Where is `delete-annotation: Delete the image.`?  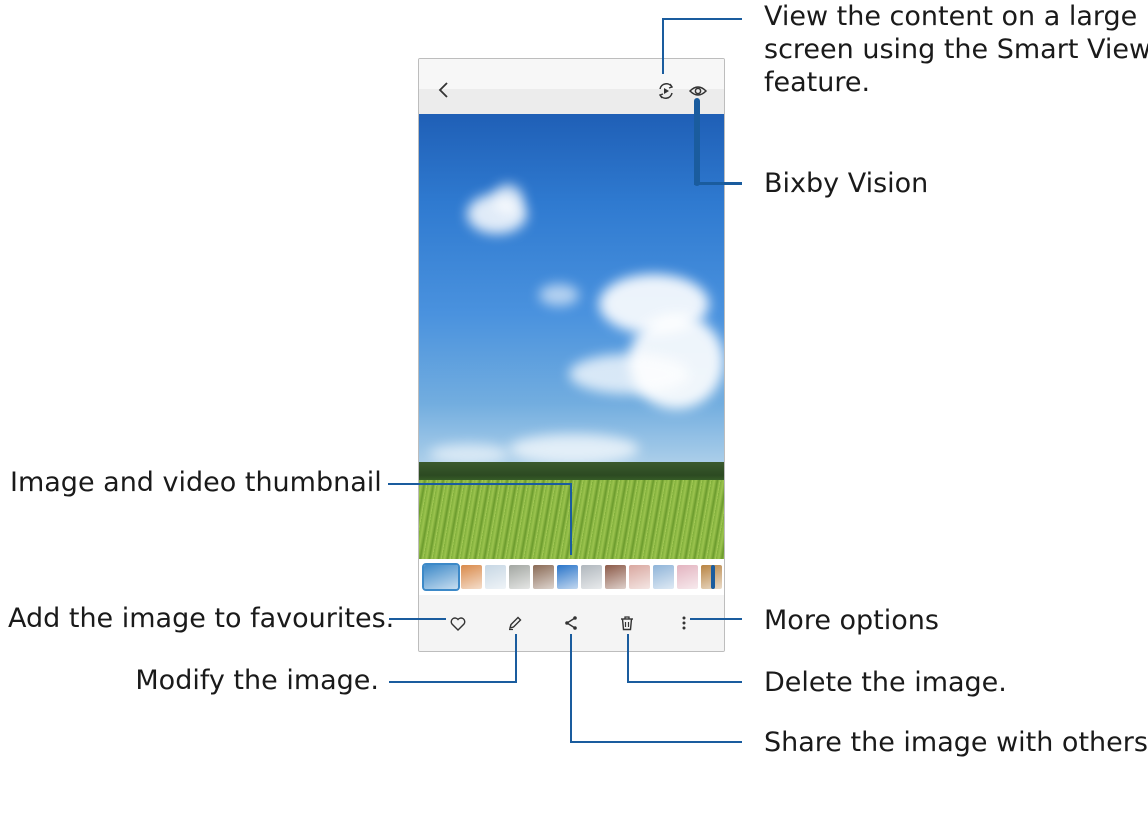
delete-annotation: Delete the image. is located at coordinates (885, 682).